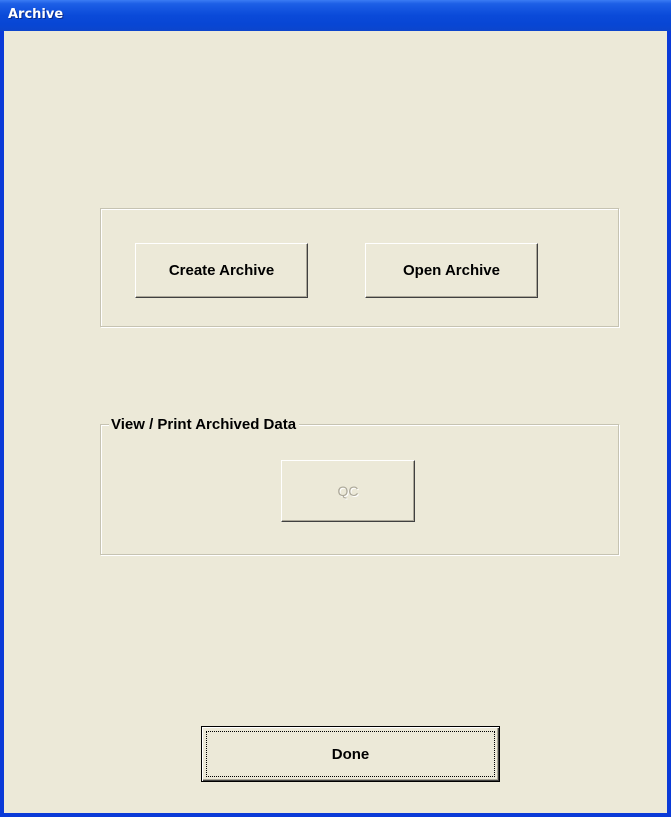 The width and height of the screenshot is (671, 817). Describe the element at coordinates (36, 14) in the screenshot. I see `window-title: Archive` at that location.